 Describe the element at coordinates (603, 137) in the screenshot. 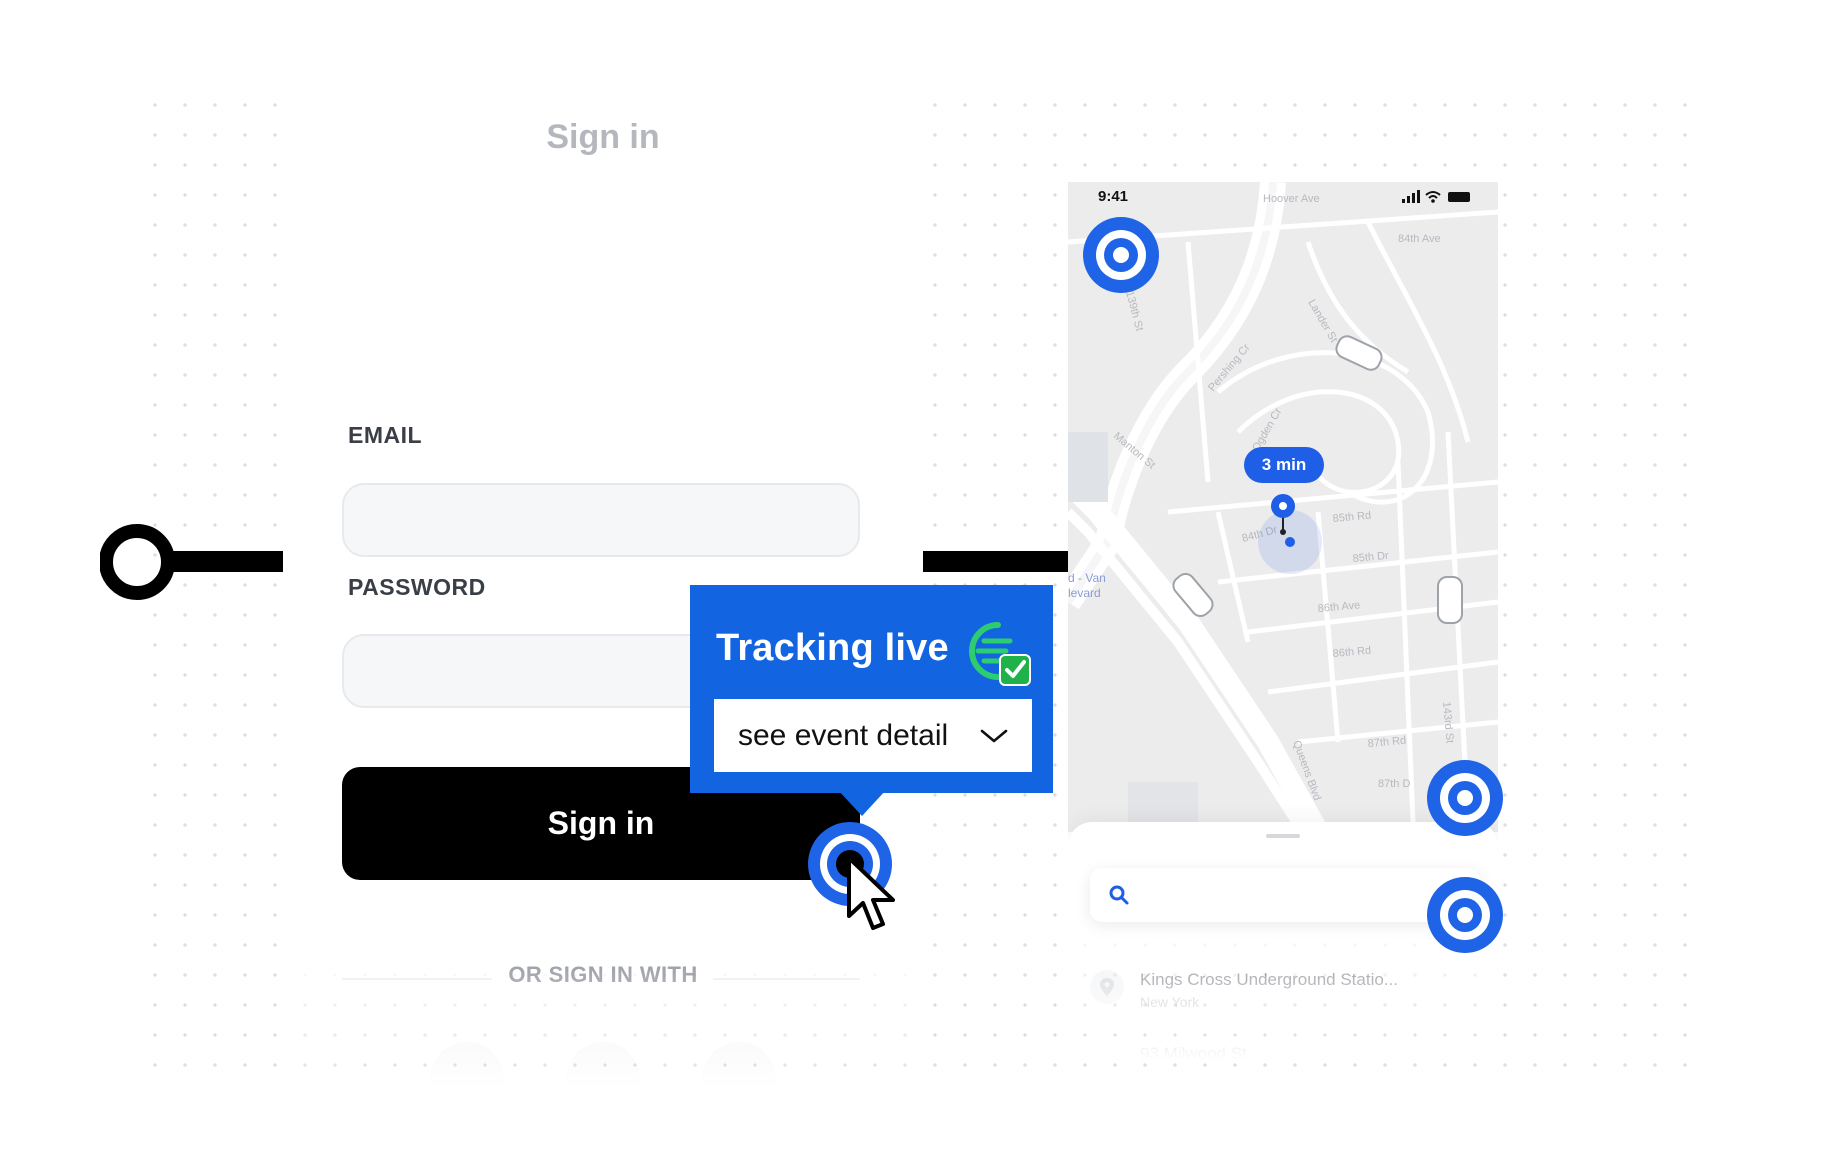

I see `page-title: Sign in` at that location.